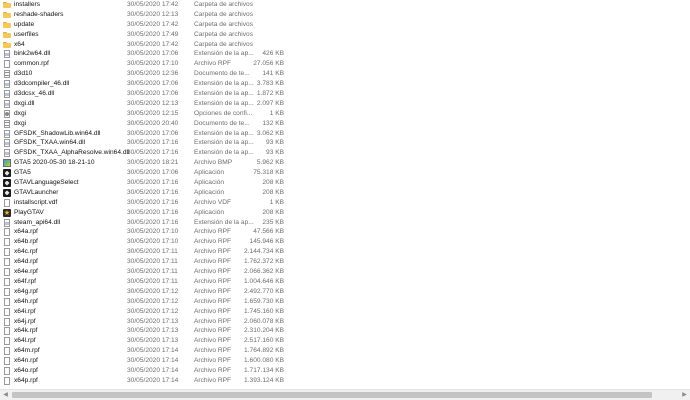 The height and width of the screenshot is (400, 690). I want to click on scroll-right-arrow-icon: ▶, so click(684, 395).